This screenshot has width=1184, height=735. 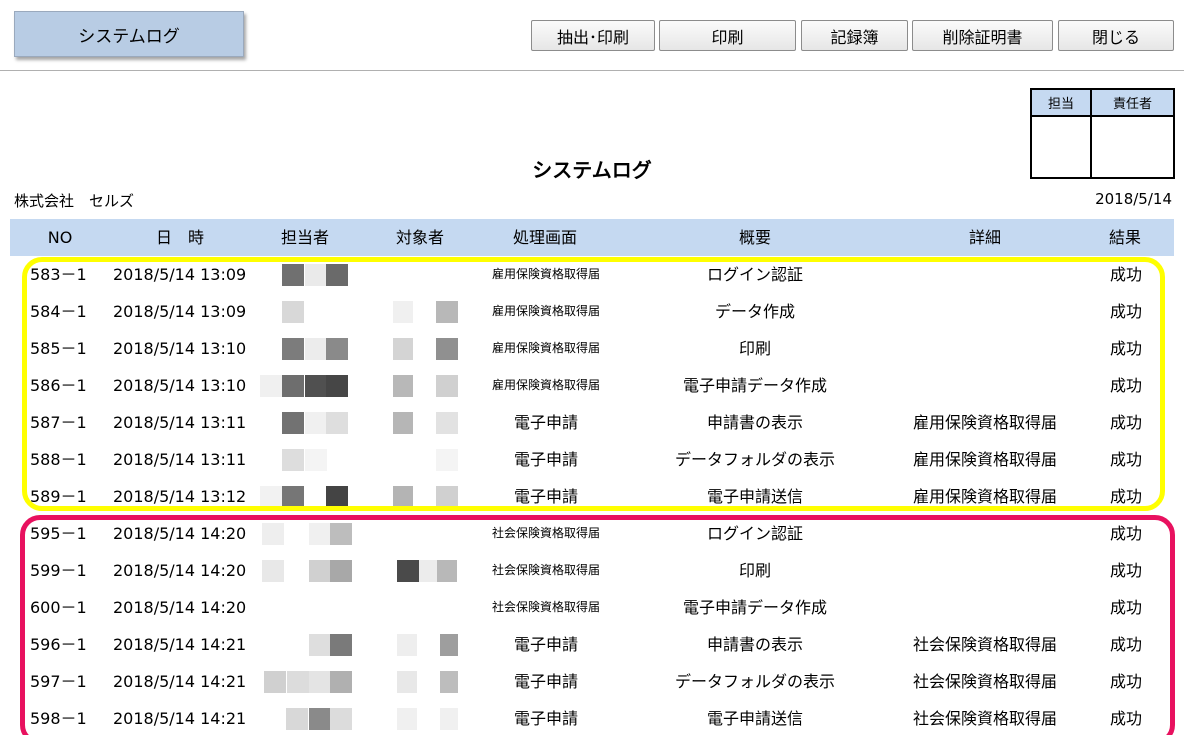 I want to click on title-tab: システムログ, so click(x=129, y=34).